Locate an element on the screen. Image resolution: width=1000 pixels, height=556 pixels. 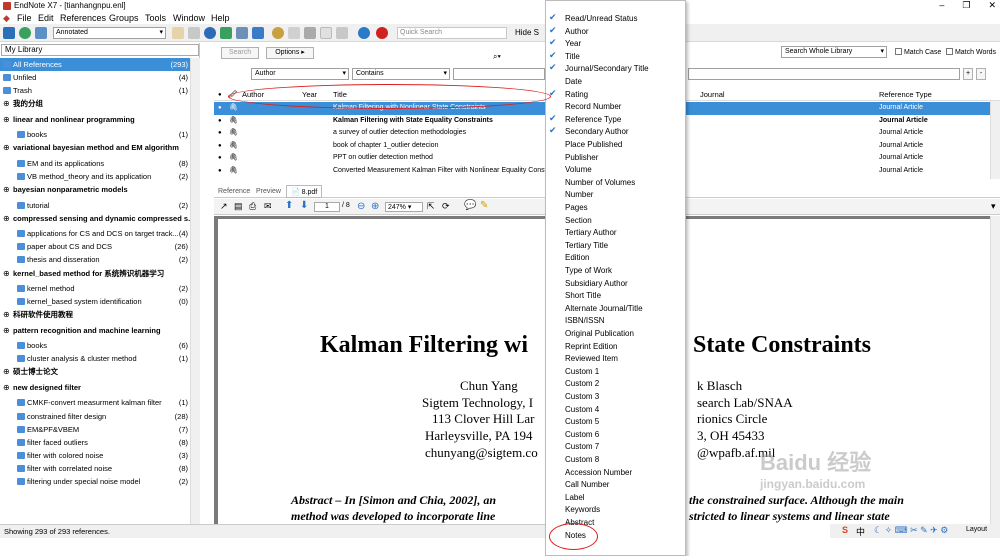
column-option-volume: Volume is located at coordinates (578, 169).